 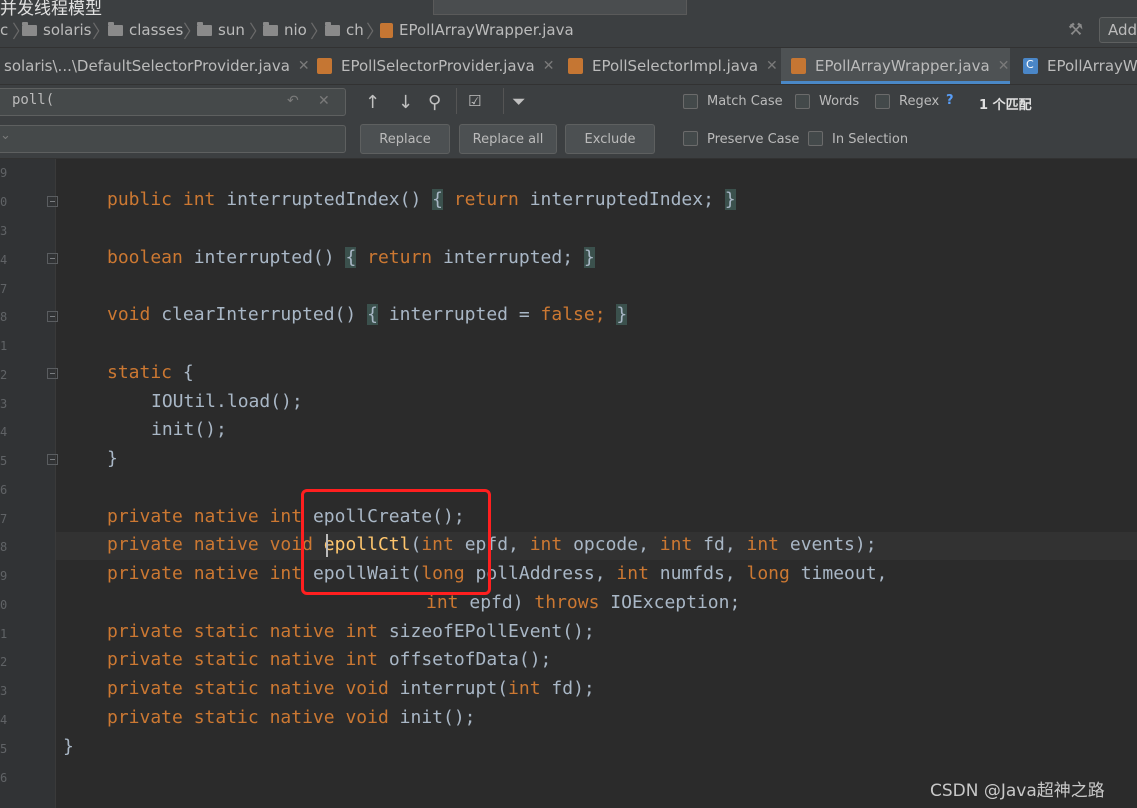 I want to click on replace-input, so click(x=173, y=139).